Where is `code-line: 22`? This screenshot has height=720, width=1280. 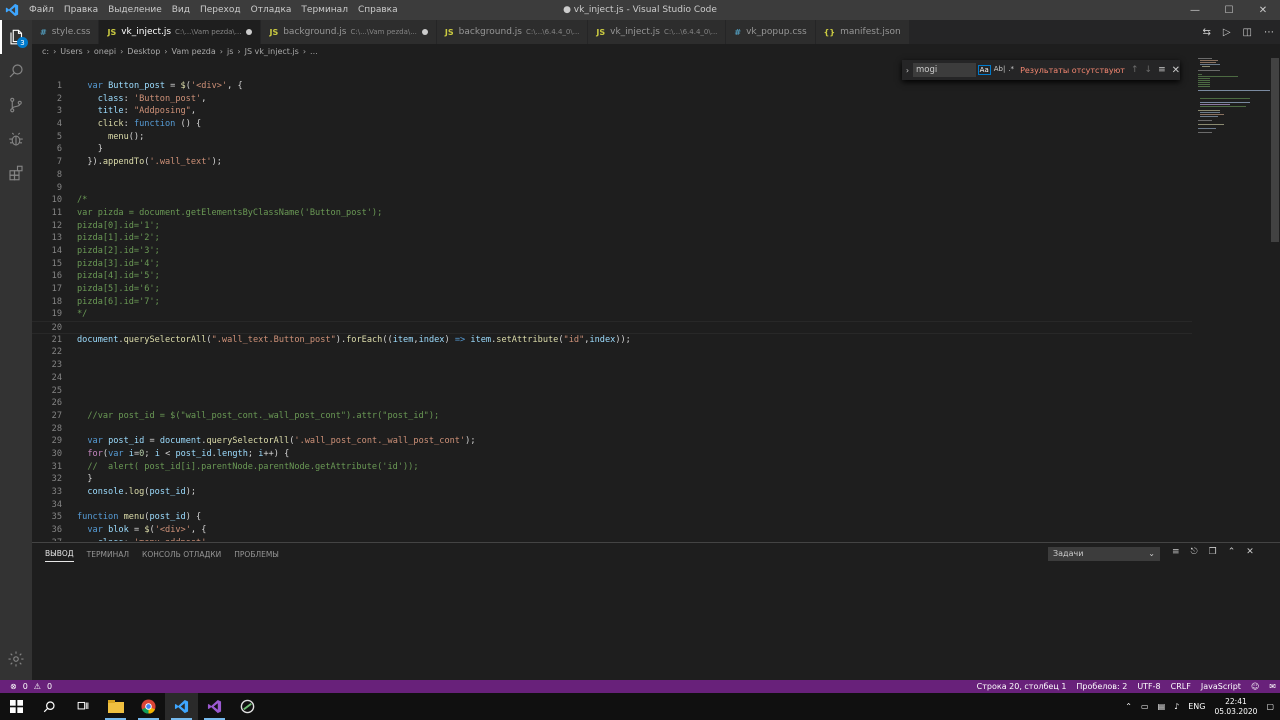
code-line: 22 is located at coordinates (612, 352).